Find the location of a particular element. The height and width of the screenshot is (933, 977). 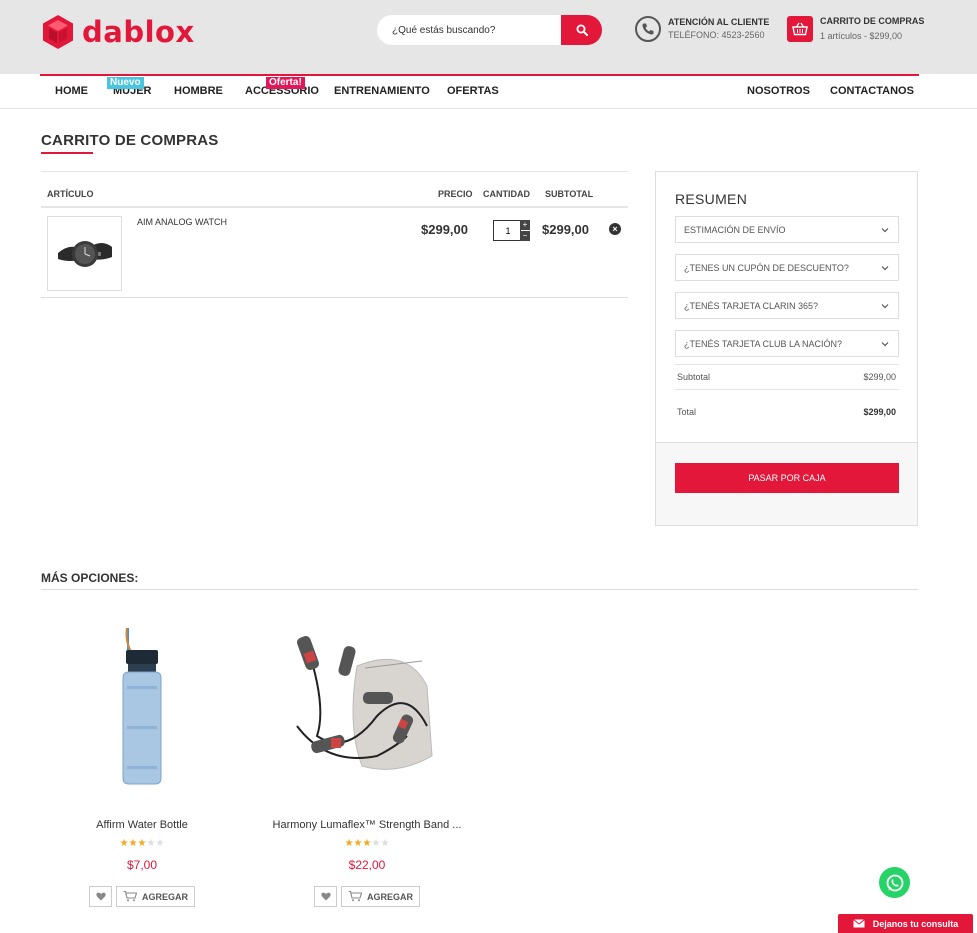

logo-cube-icon is located at coordinates (58, 32).